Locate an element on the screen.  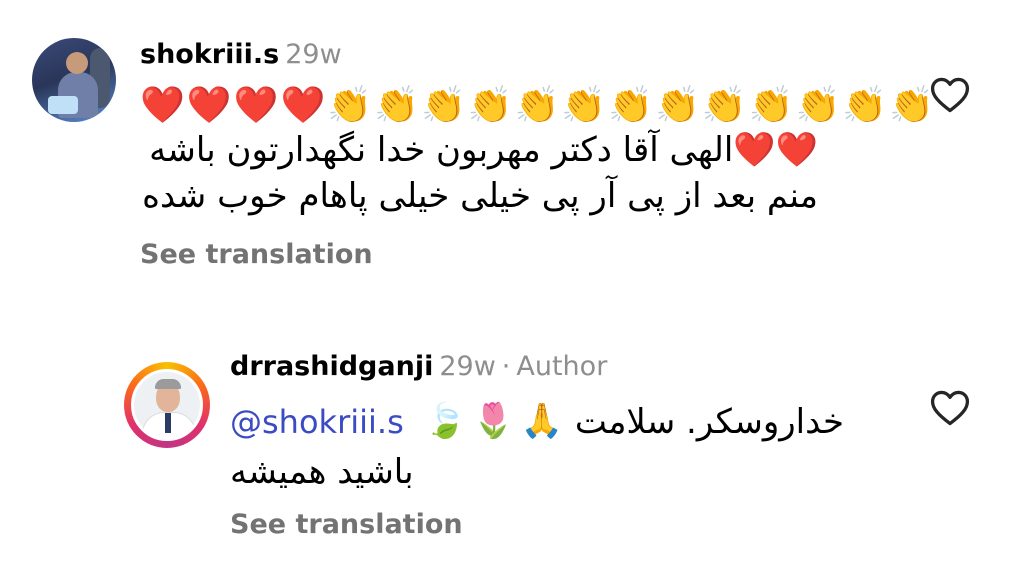
comment-text-line: باشید همیشه is located at coordinates (322, 472).